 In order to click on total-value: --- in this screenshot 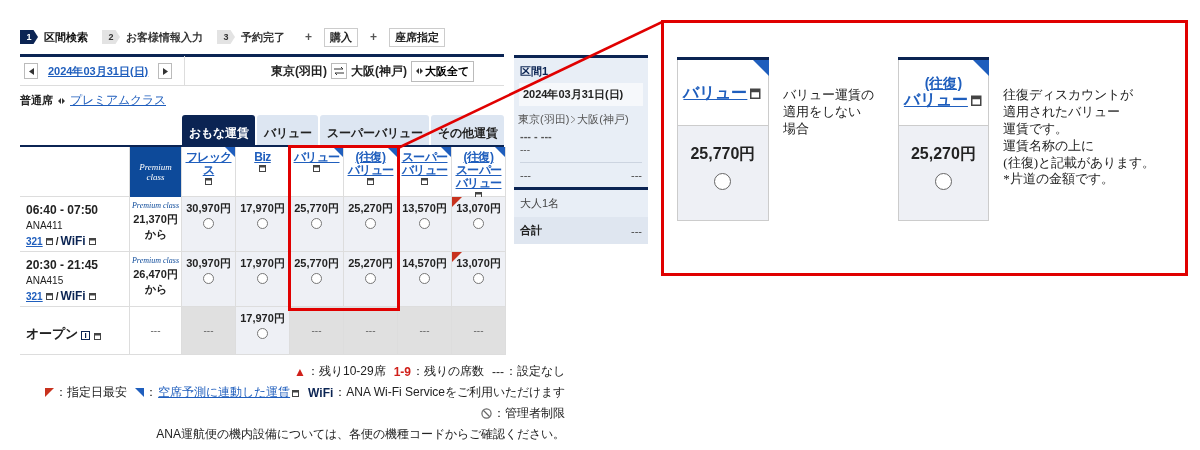, I will do `click(636, 230)`.